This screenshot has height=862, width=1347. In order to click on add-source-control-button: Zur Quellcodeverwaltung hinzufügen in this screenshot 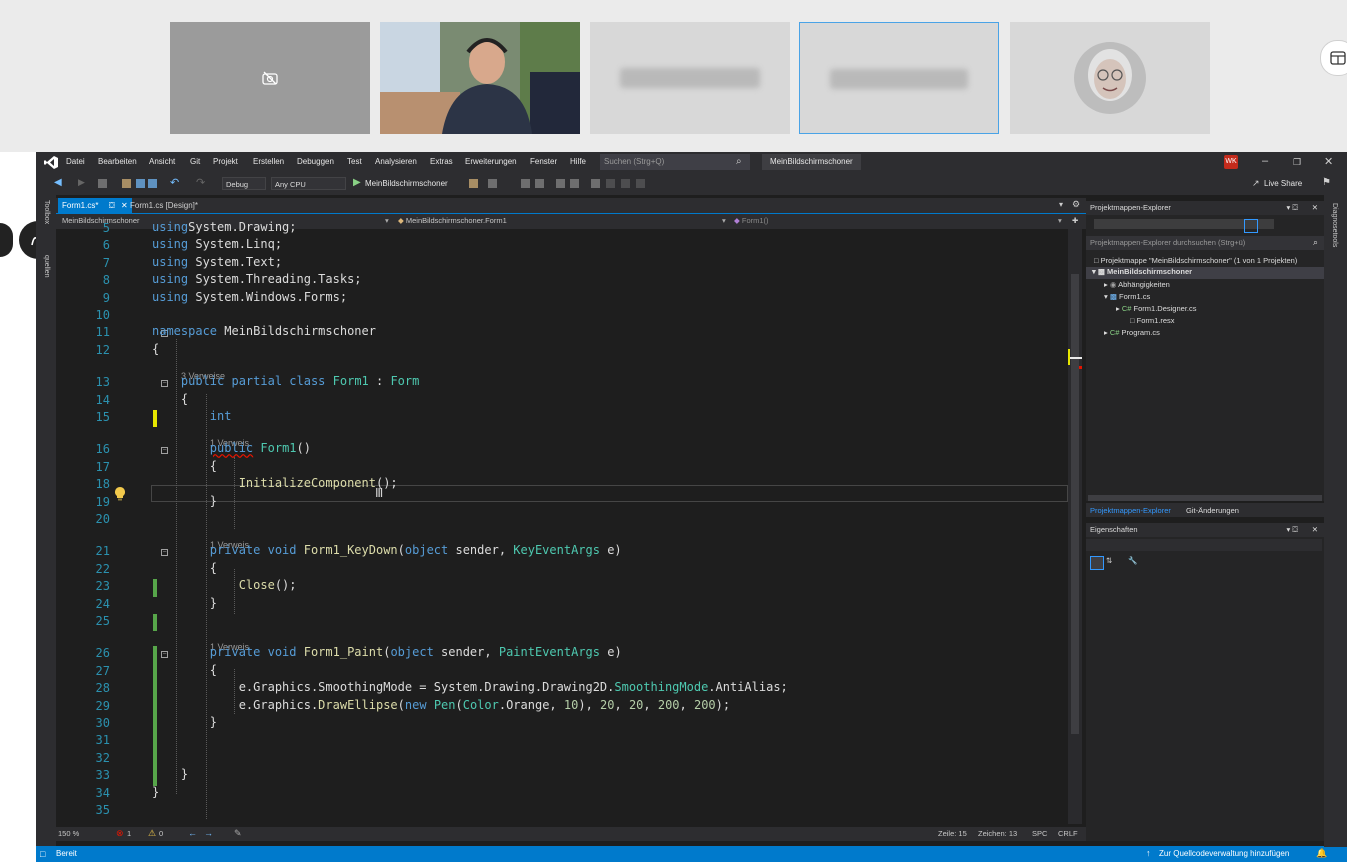, I will do `click(1224, 853)`.